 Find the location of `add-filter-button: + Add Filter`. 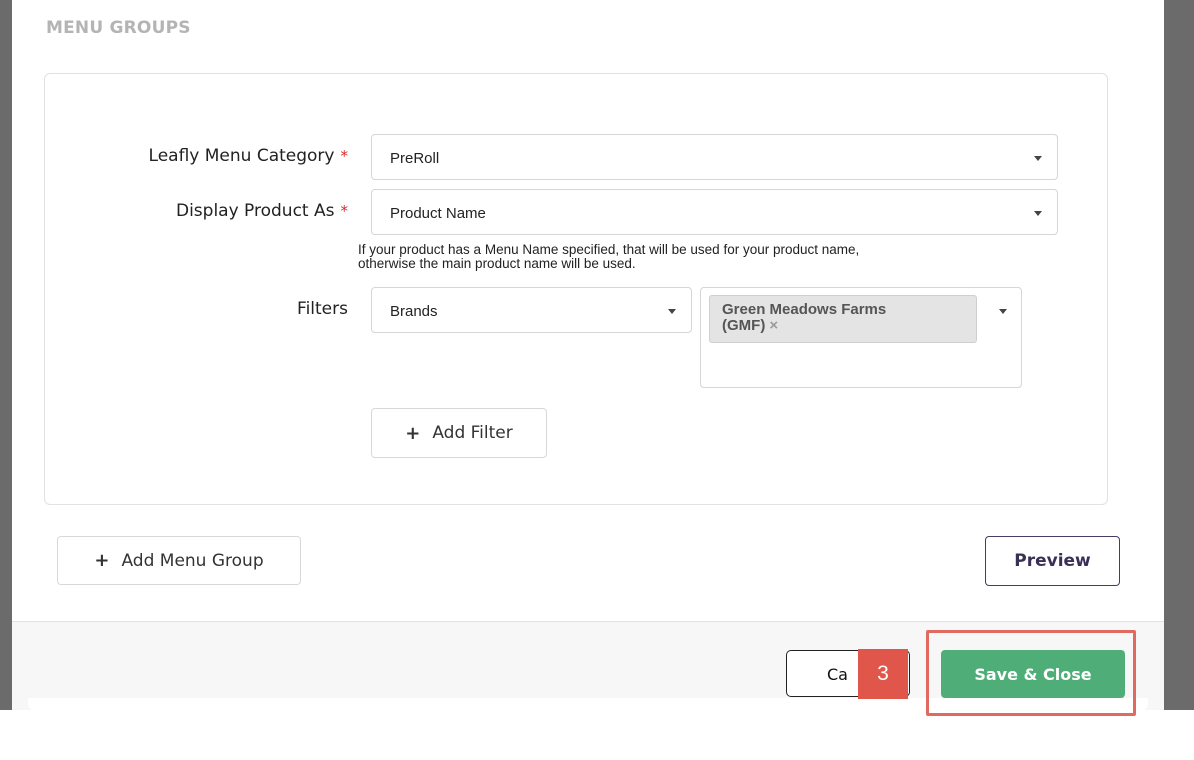

add-filter-button: + Add Filter is located at coordinates (459, 433).